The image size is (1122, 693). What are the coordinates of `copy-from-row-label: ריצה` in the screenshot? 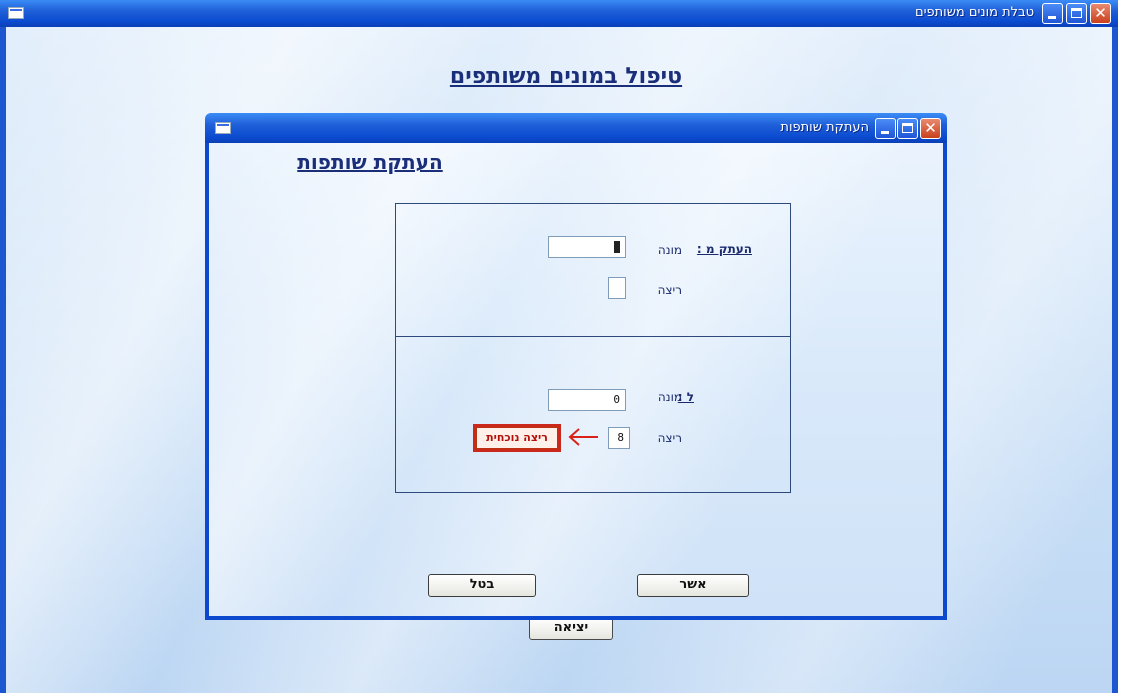 It's located at (669, 290).